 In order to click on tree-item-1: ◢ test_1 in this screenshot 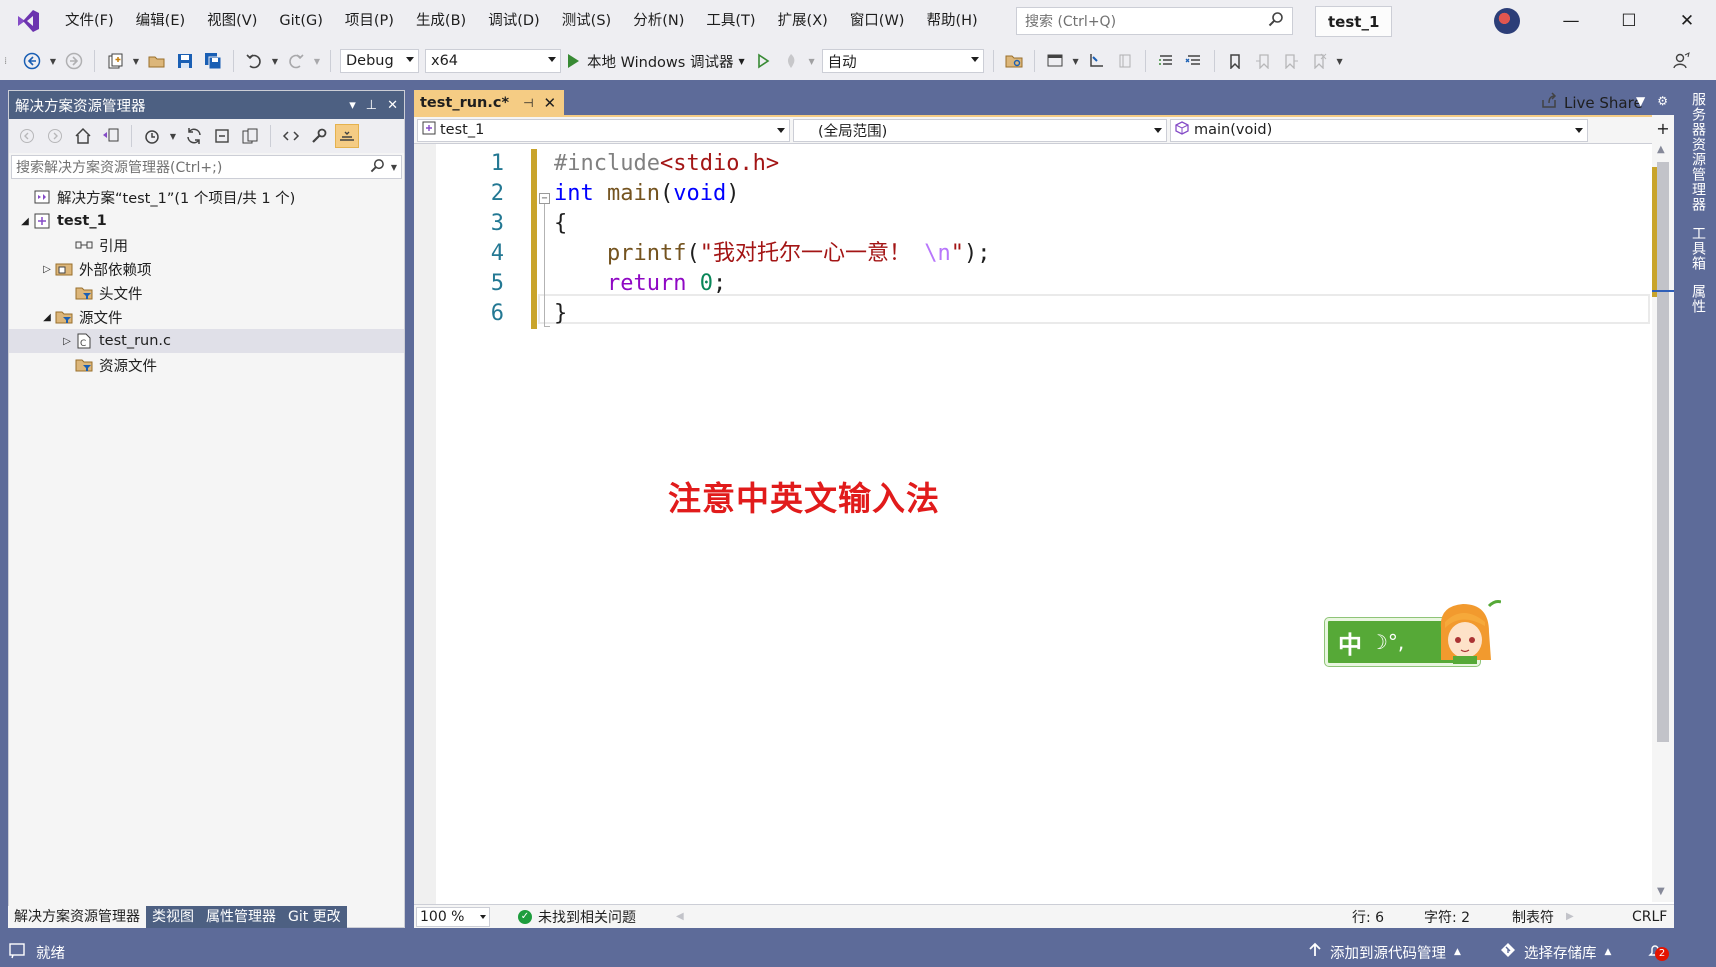, I will do `click(206, 221)`.